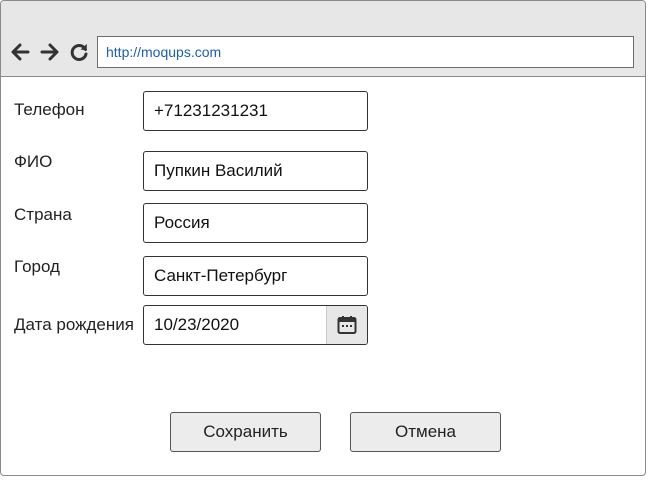 The width and height of the screenshot is (648, 483). What do you see at coordinates (255, 325) in the screenshot?
I see `birthdate-field: 10/23/2020` at bounding box center [255, 325].